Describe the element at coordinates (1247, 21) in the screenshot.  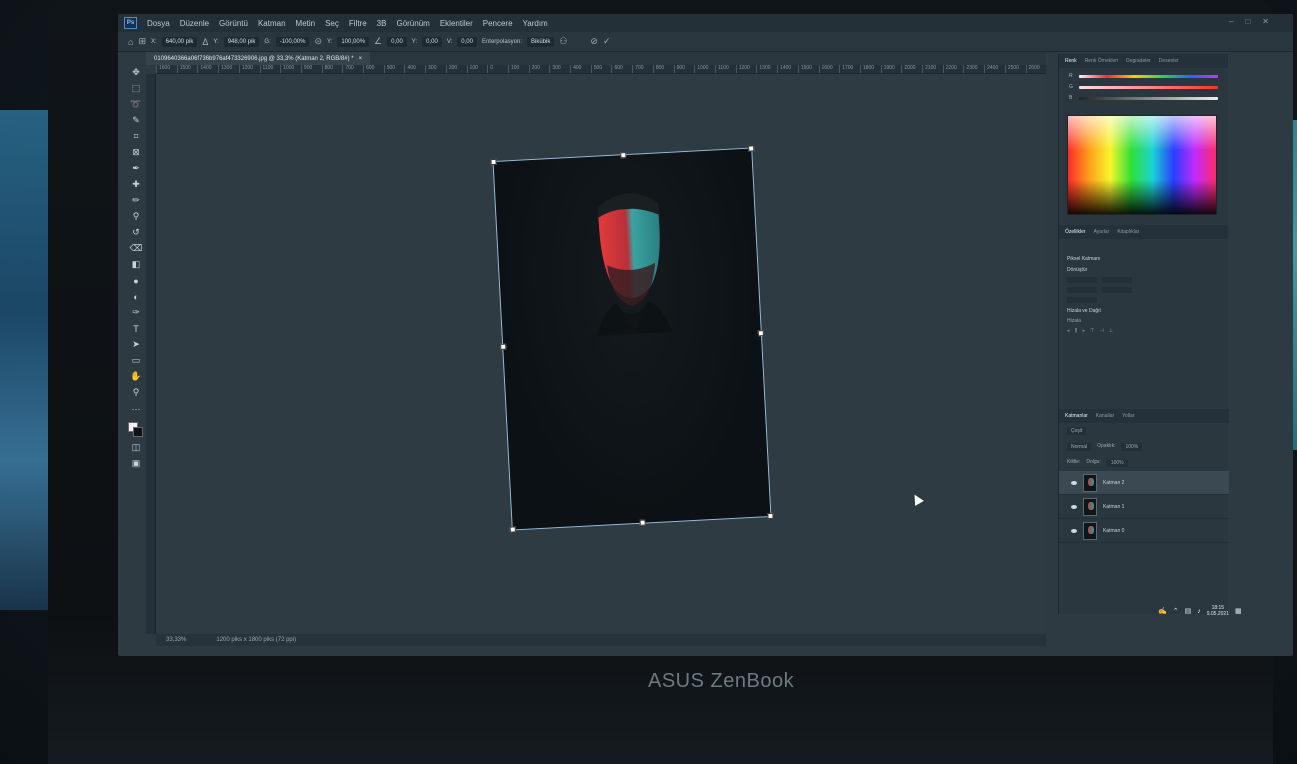
I see `maximize-icon: □` at that location.